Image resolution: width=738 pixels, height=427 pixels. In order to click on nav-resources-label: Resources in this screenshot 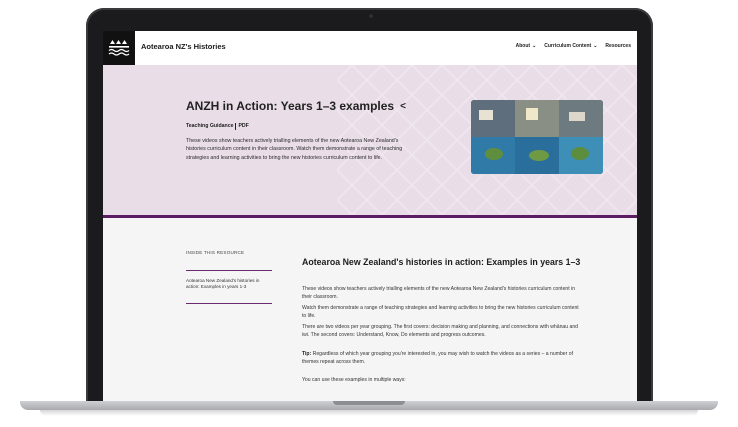, I will do `click(618, 46)`.